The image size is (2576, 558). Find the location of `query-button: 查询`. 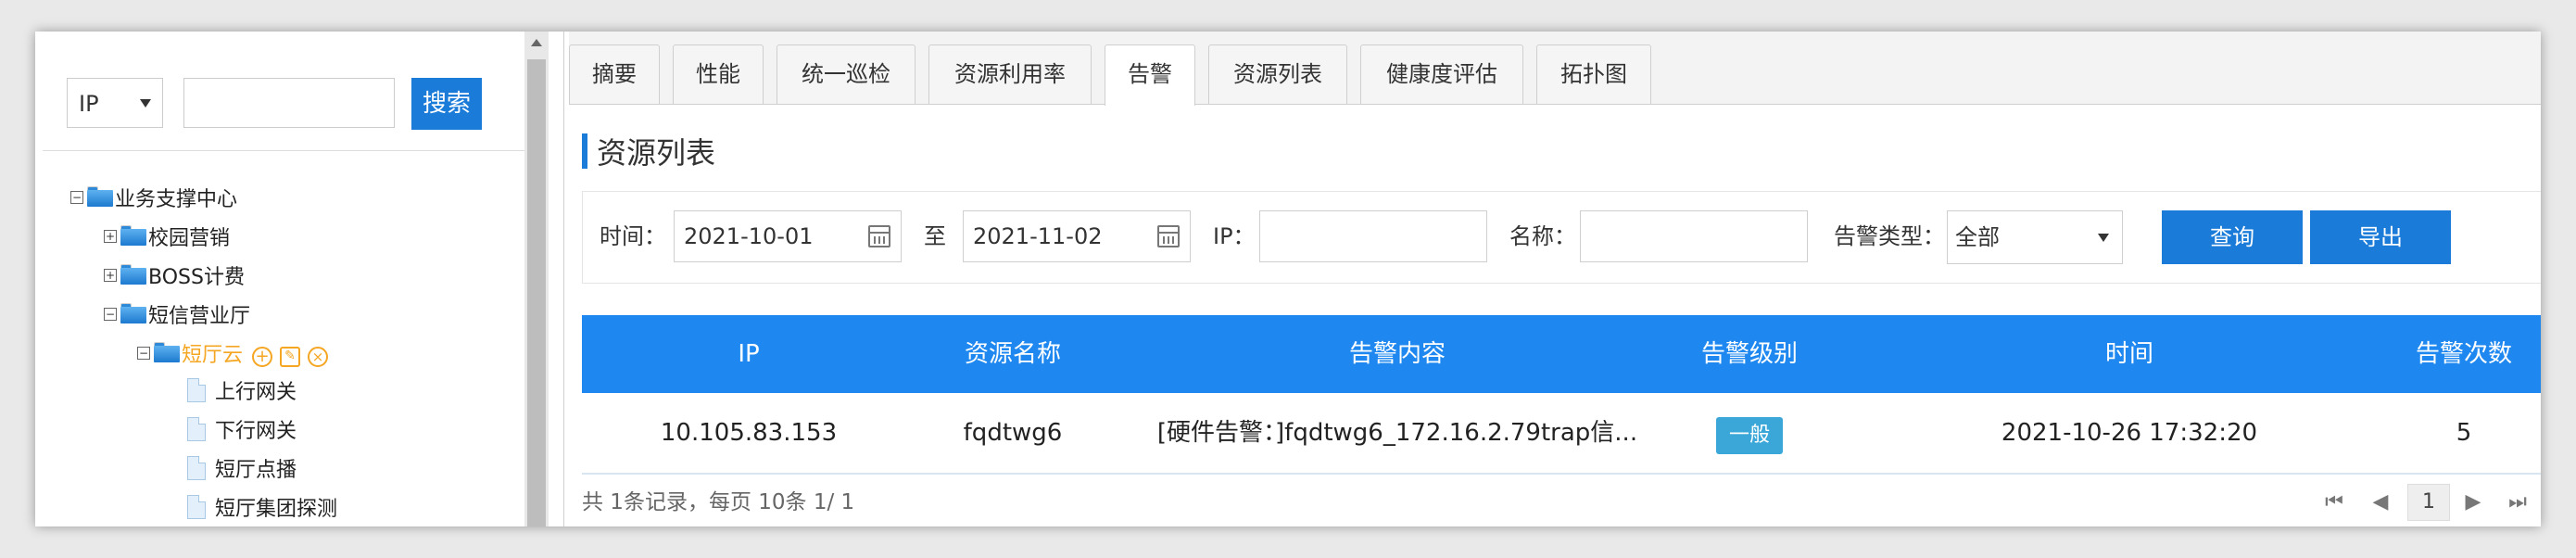

query-button: 查询 is located at coordinates (2232, 237).